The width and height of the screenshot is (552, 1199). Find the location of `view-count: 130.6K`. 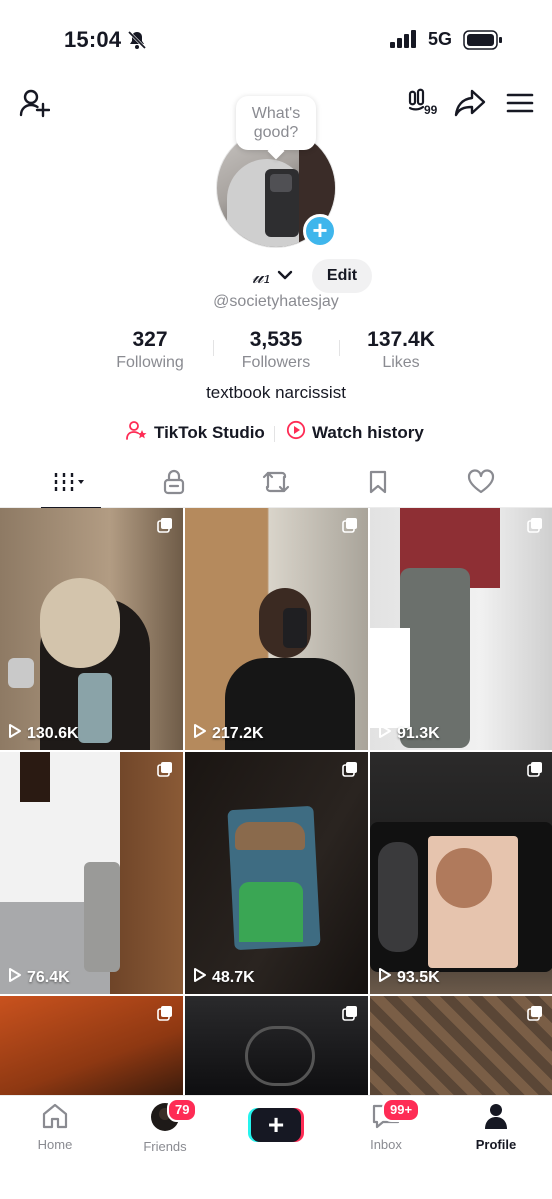

view-count: 130.6K is located at coordinates (43, 733).